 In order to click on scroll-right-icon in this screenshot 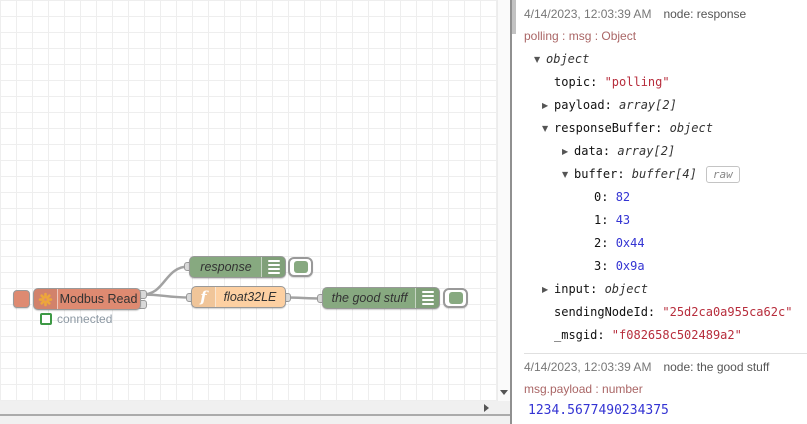, I will do `click(486, 407)`.